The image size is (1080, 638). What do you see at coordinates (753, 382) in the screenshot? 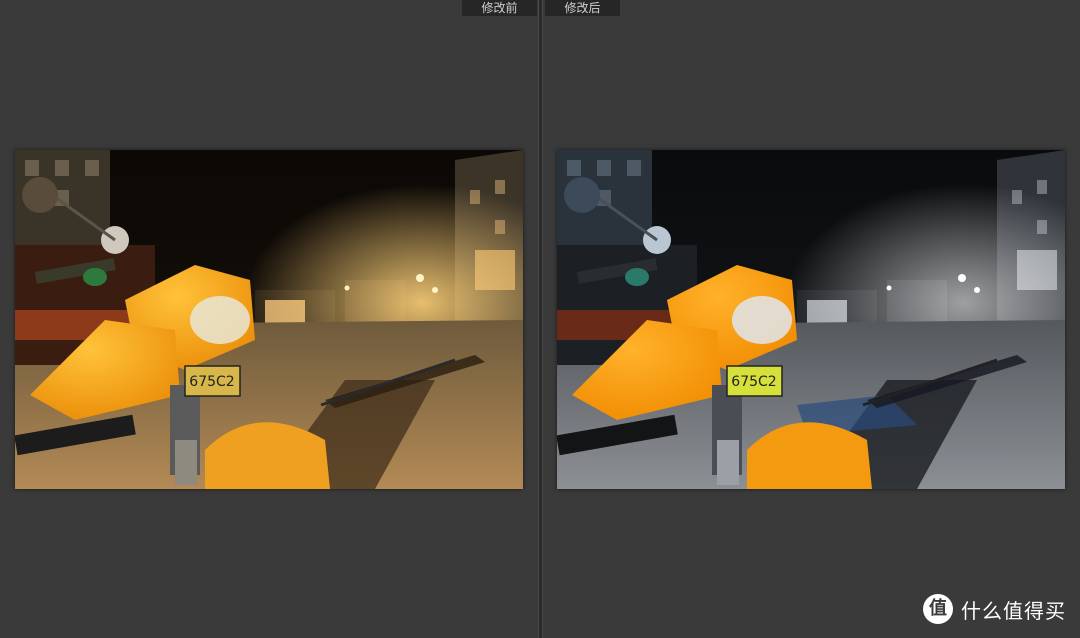
I see `after-plate-text: 675C2` at bounding box center [753, 382].